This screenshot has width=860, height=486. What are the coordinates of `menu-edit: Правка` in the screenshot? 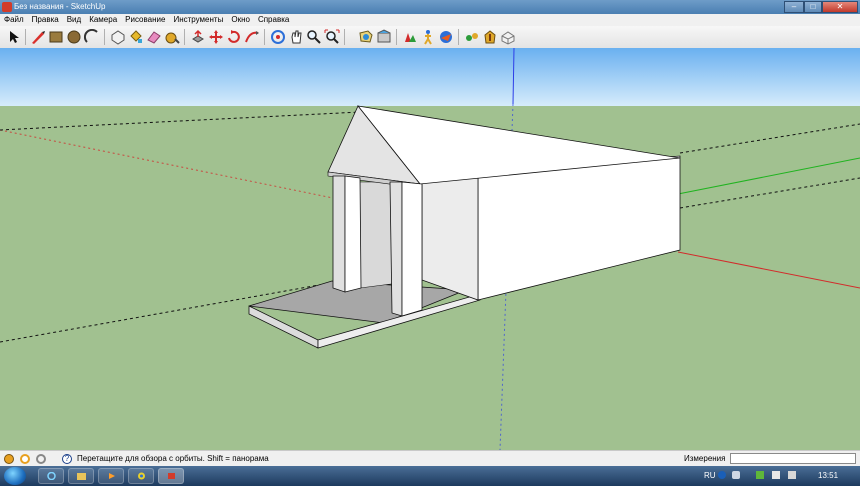 It's located at (45, 20).